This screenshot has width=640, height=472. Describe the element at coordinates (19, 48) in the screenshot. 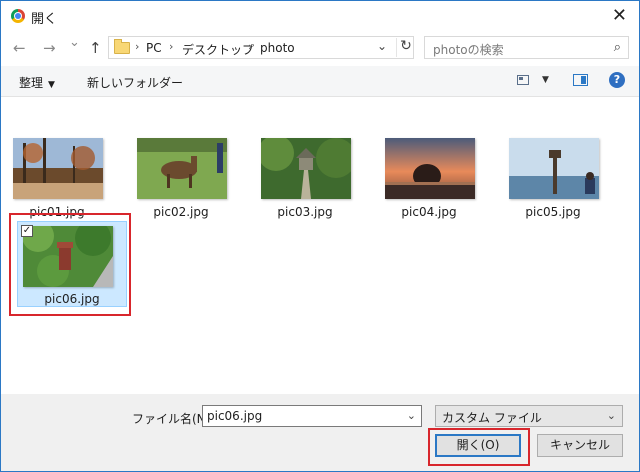

I see `back-arrow-icon: ←` at that location.